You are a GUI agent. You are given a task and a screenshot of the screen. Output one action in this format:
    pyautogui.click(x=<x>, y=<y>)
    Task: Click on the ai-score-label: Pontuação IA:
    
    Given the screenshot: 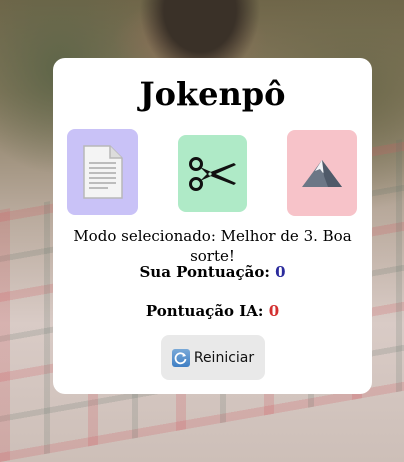 What is the action you would take?
    pyautogui.click(x=204, y=311)
    